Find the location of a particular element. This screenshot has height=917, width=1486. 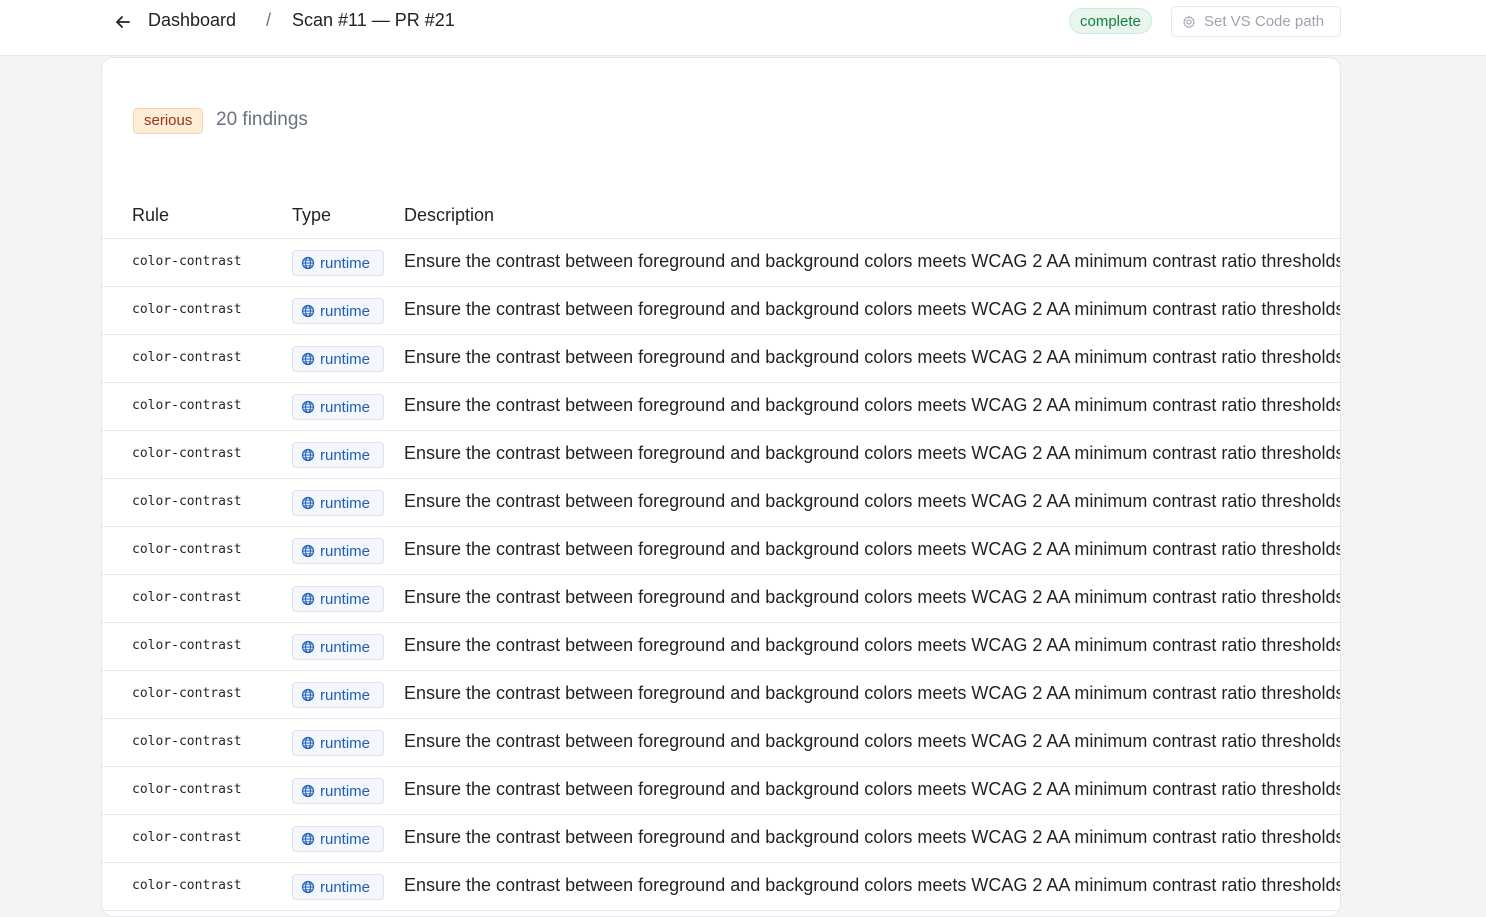

arrow-left-icon is located at coordinates (123, 22).